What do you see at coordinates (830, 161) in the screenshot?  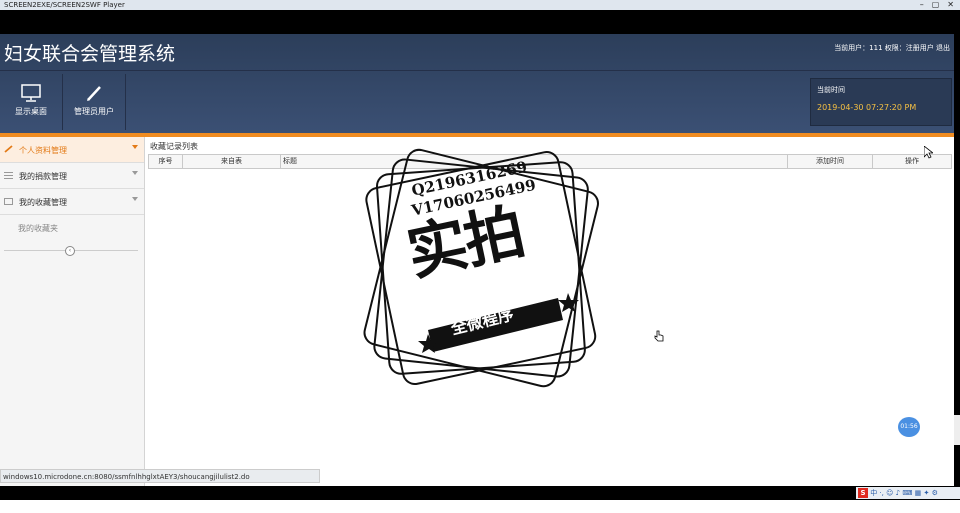 I see `column-header-added-time: 添加时间` at bounding box center [830, 161].